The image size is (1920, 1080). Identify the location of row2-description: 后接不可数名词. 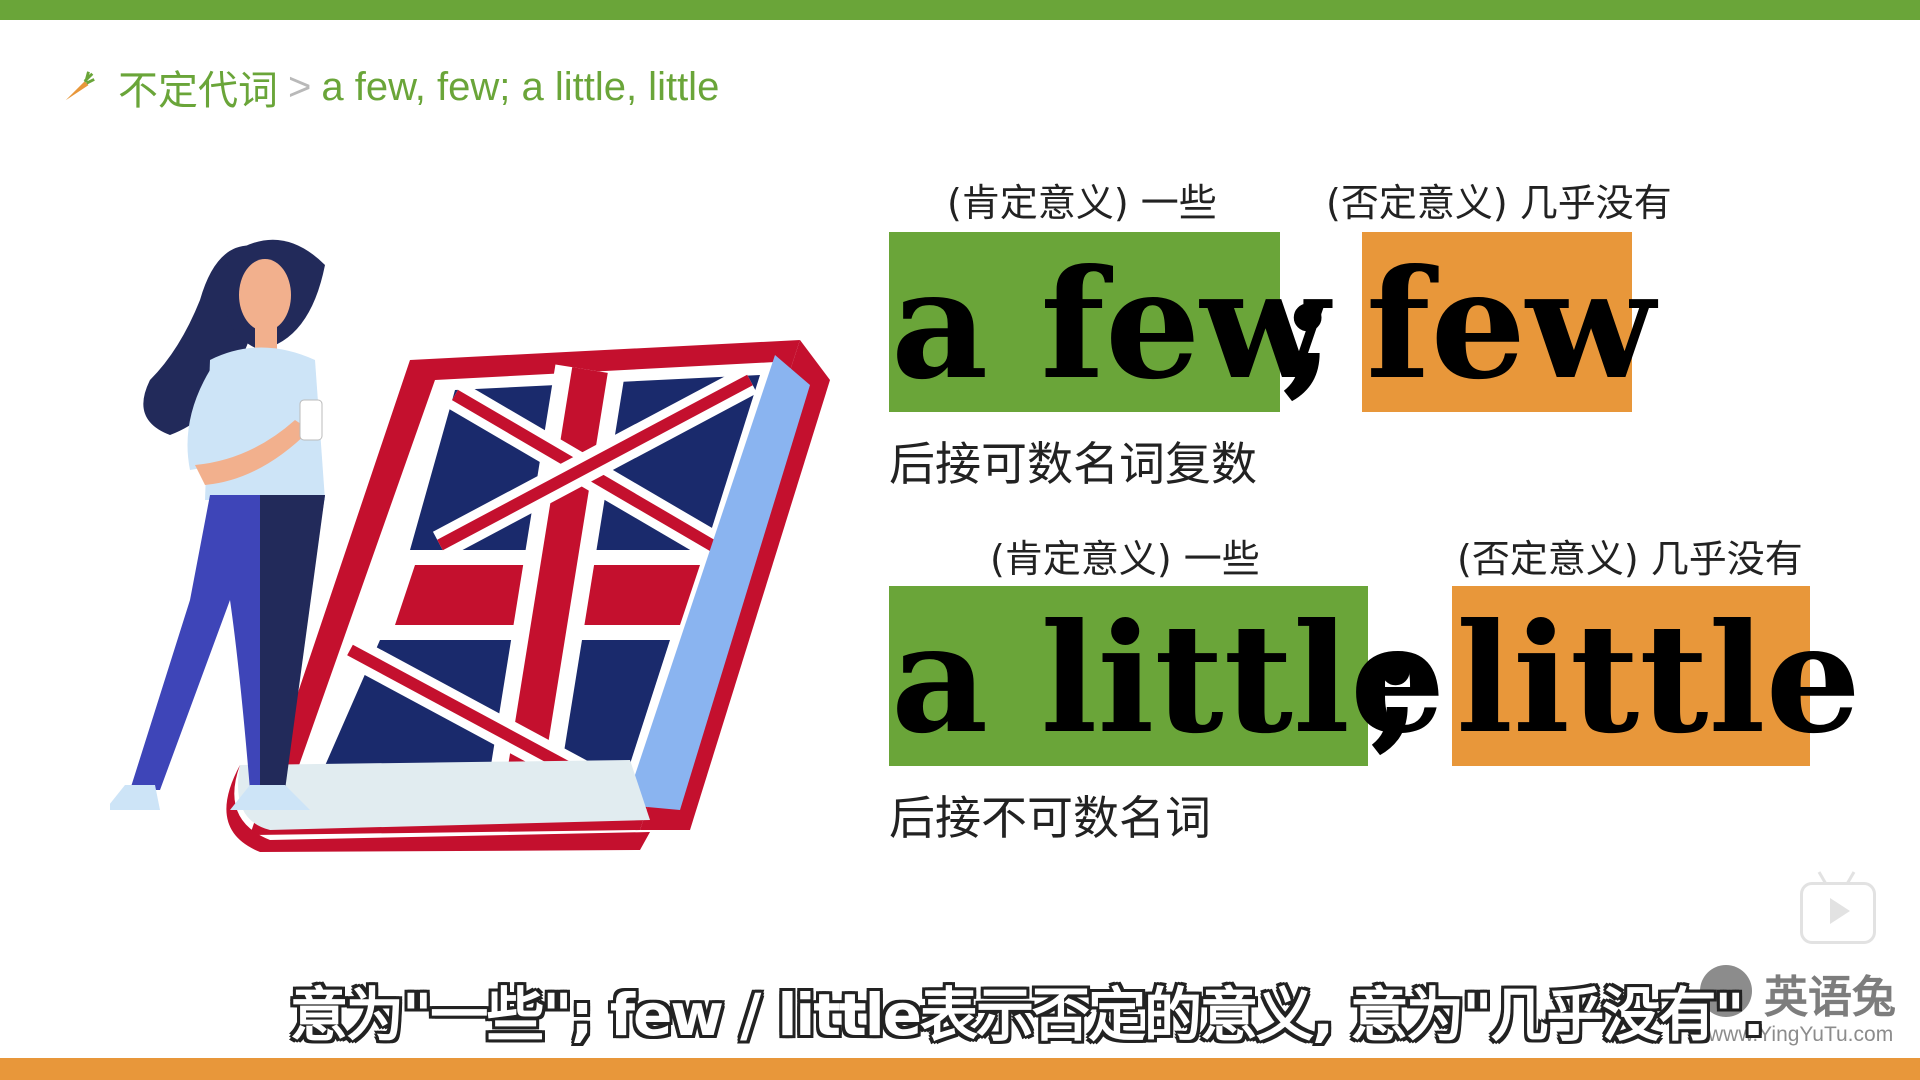
(1050, 818).